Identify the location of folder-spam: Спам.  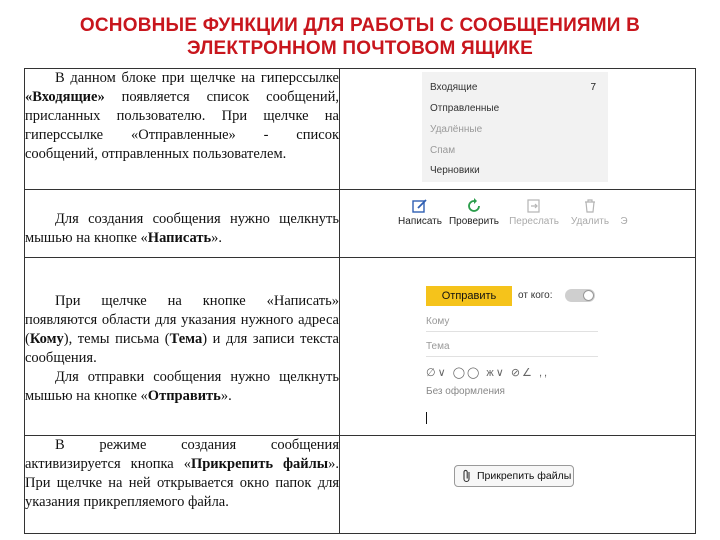
(442, 150).